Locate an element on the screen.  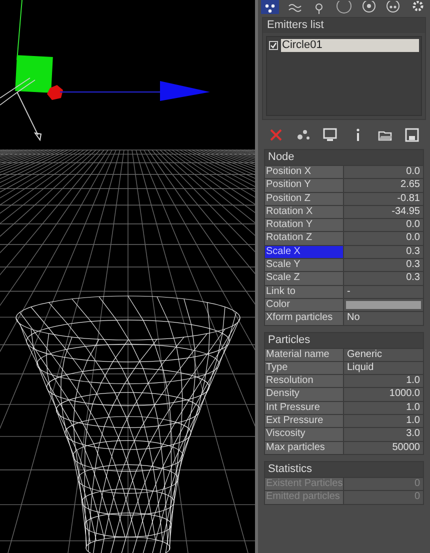
section-header: Node is located at coordinates (344, 157).